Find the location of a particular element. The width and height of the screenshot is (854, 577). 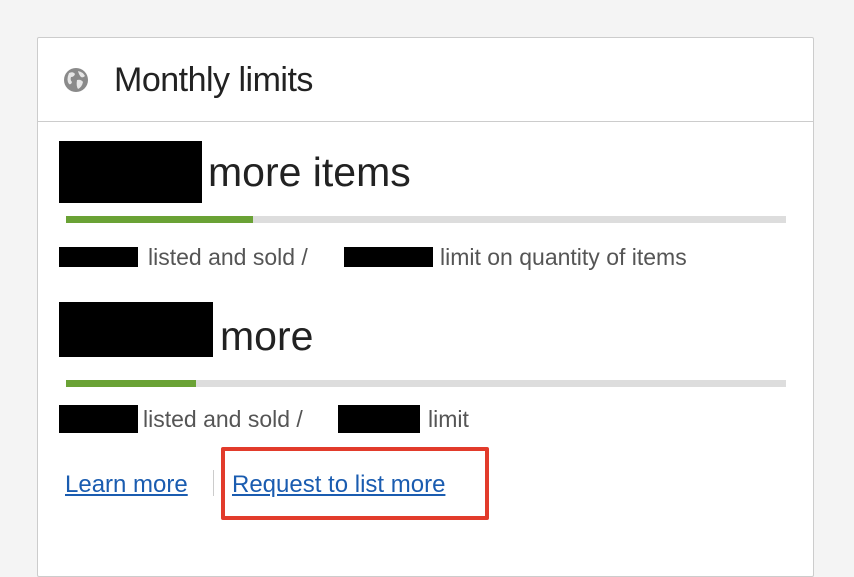

redacted-amount-remaining is located at coordinates (136, 329).